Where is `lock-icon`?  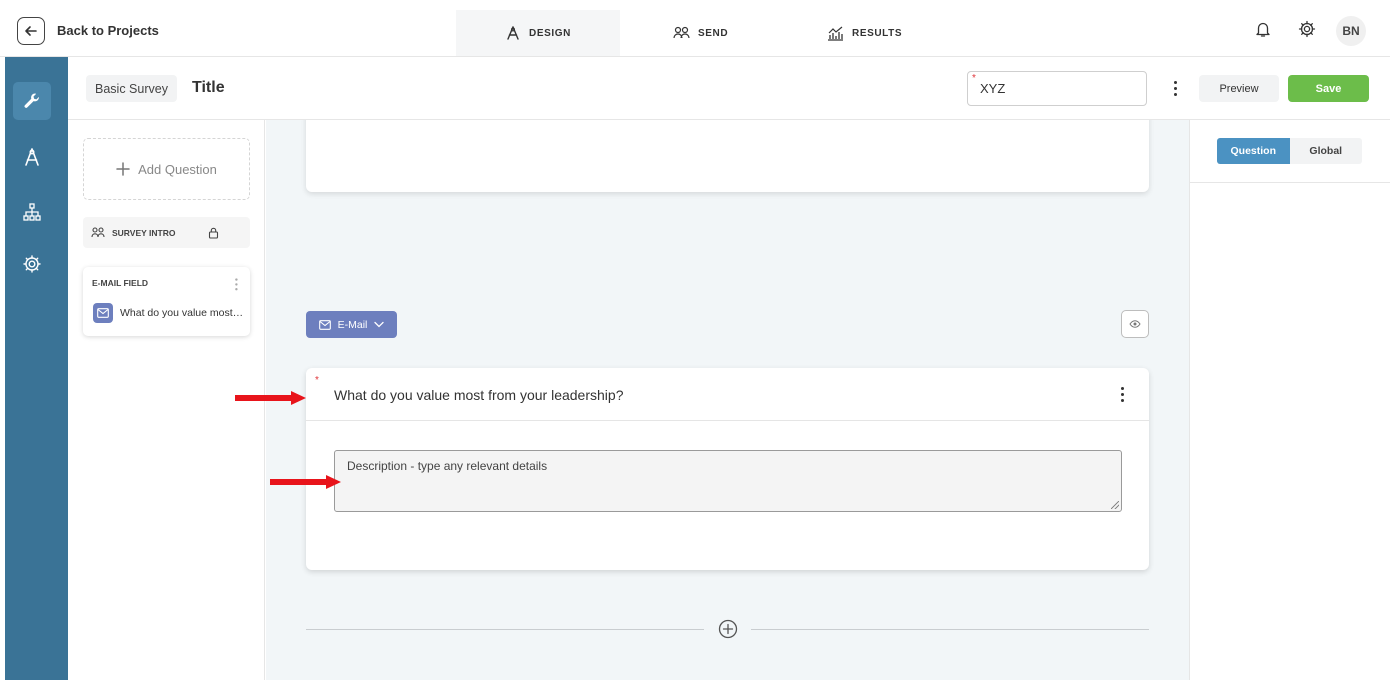 lock-icon is located at coordinates (214, 233).